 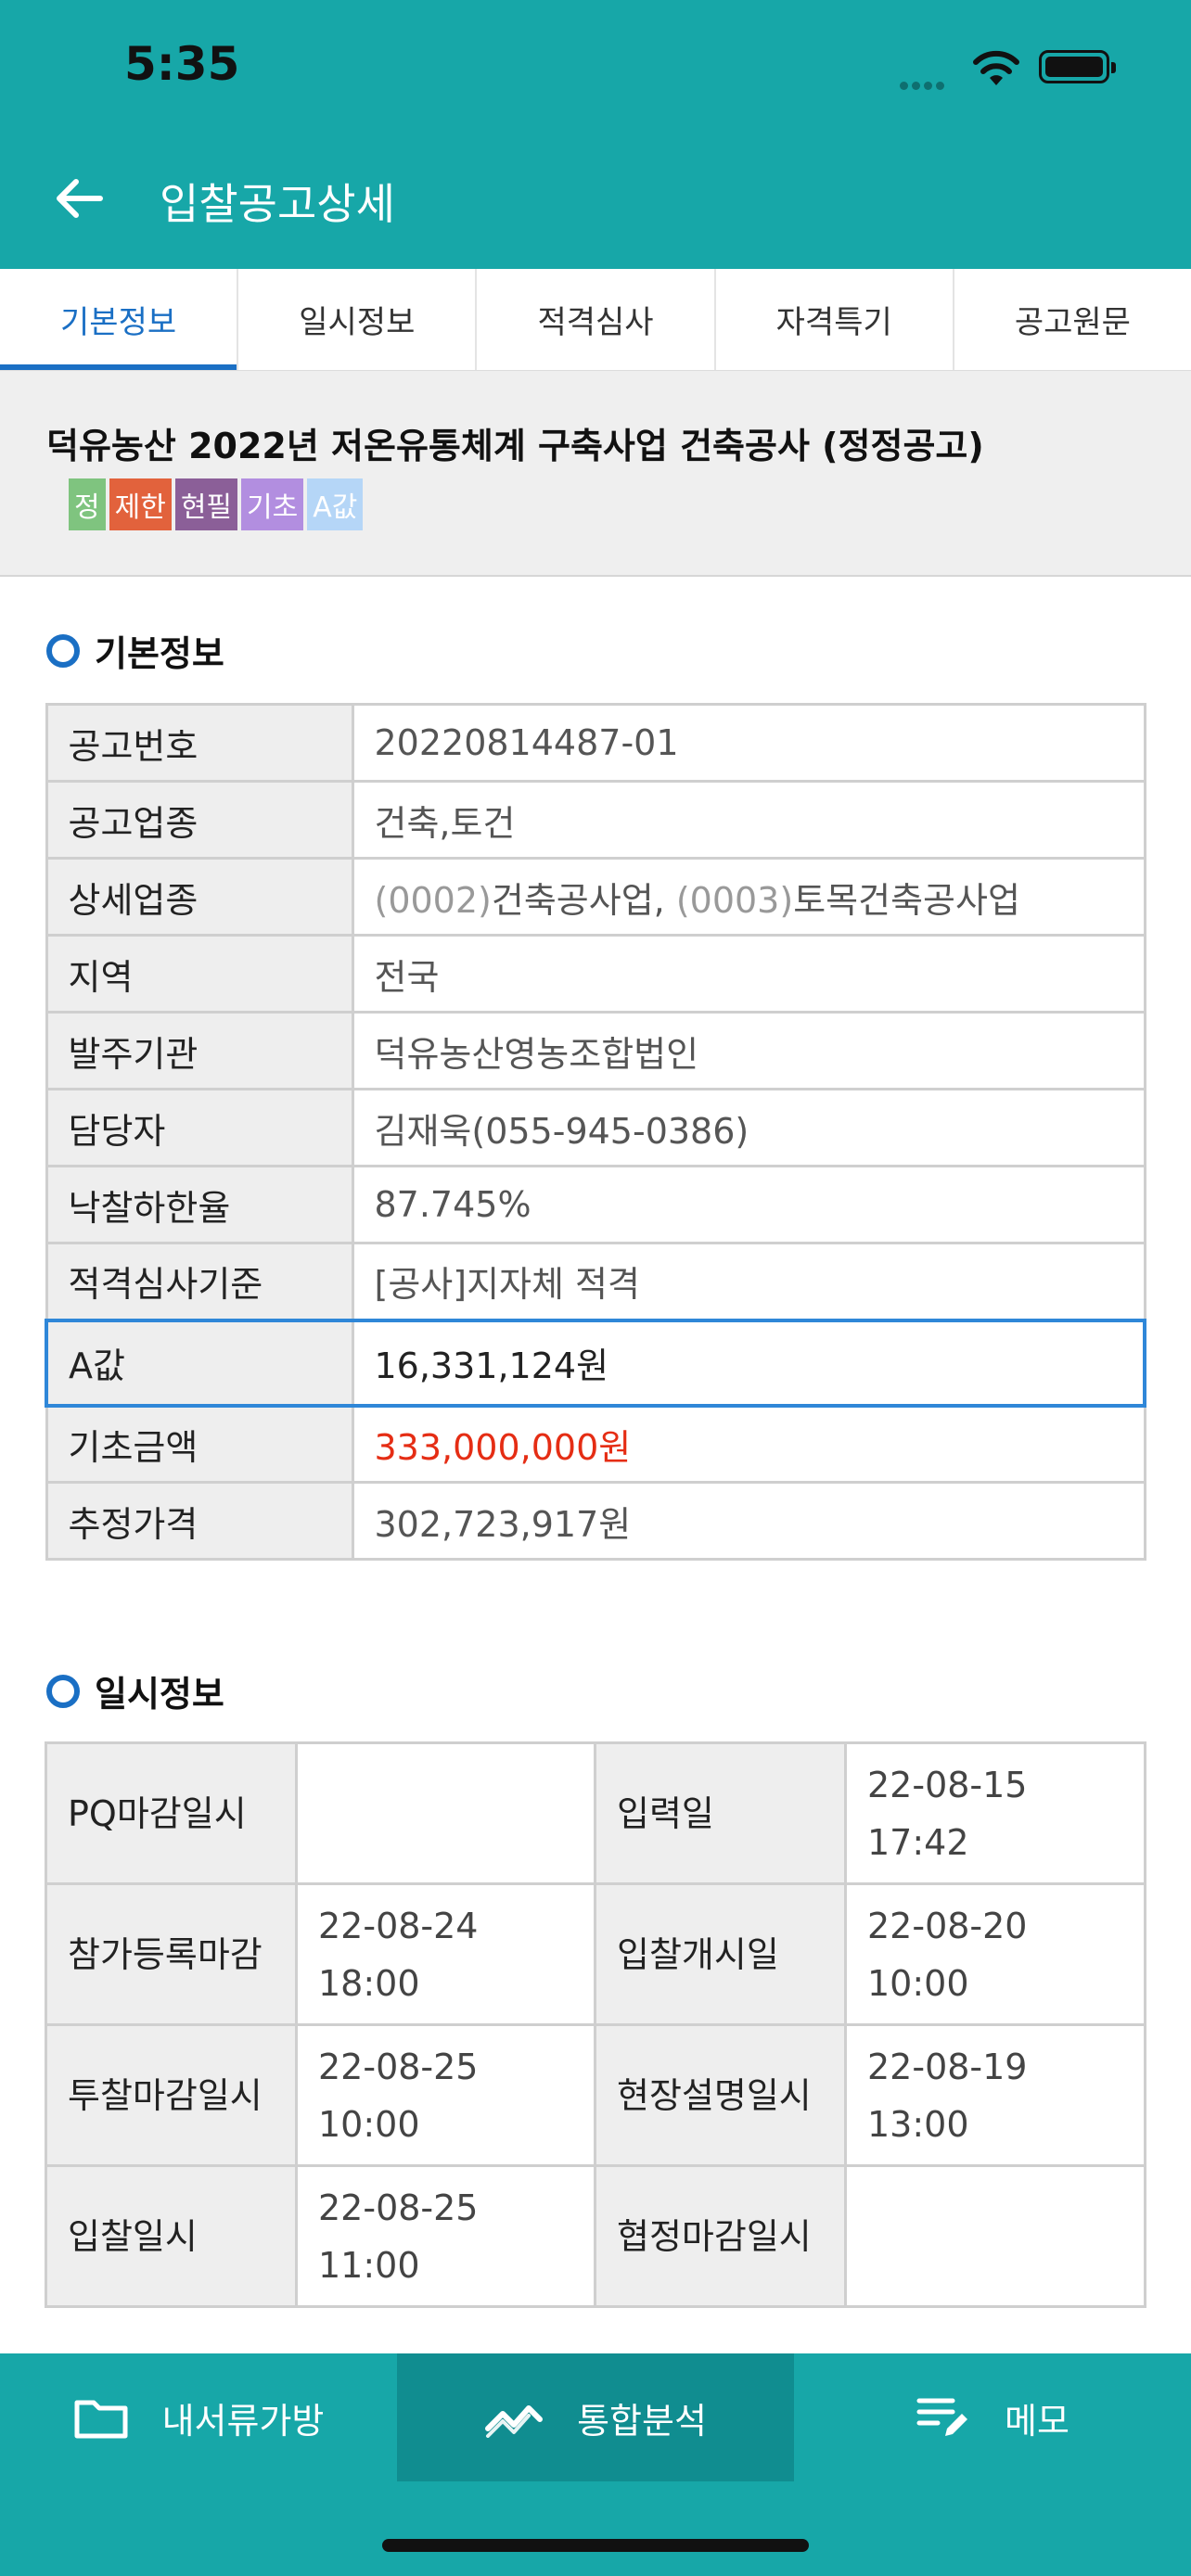 What do you see at coordinates (835, 319) in the screenshot?
I see `tab-license-requirements: 자격특기` at bounding box center [835, 319].